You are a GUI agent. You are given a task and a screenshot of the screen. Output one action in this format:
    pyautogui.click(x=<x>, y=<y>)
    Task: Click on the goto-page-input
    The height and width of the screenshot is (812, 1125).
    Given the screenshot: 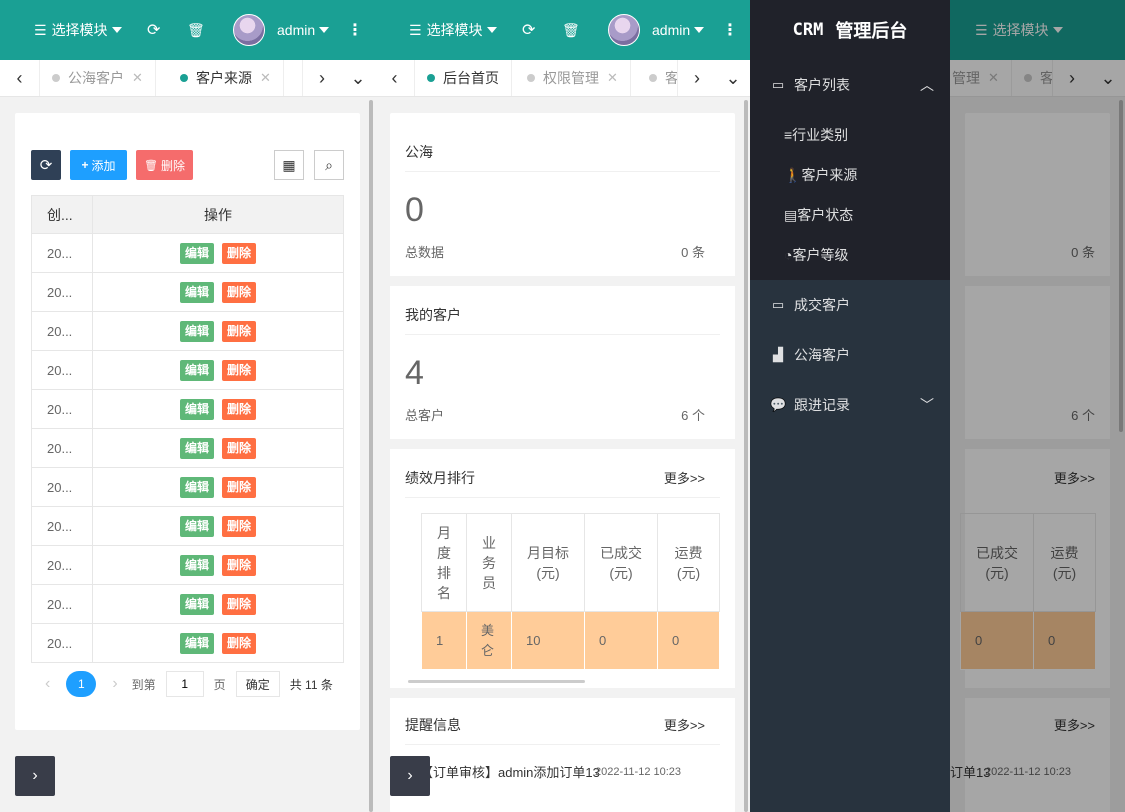 What is the action you would take?
    pyautogui.click(x=184, y=684)
    